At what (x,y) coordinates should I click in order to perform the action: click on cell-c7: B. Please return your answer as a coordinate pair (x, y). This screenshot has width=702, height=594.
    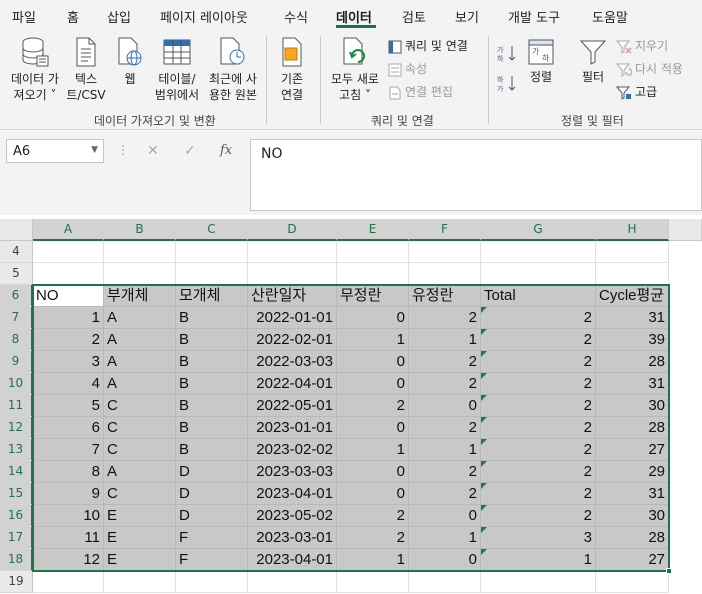
    Looking at the image, I should click on (212, 318).